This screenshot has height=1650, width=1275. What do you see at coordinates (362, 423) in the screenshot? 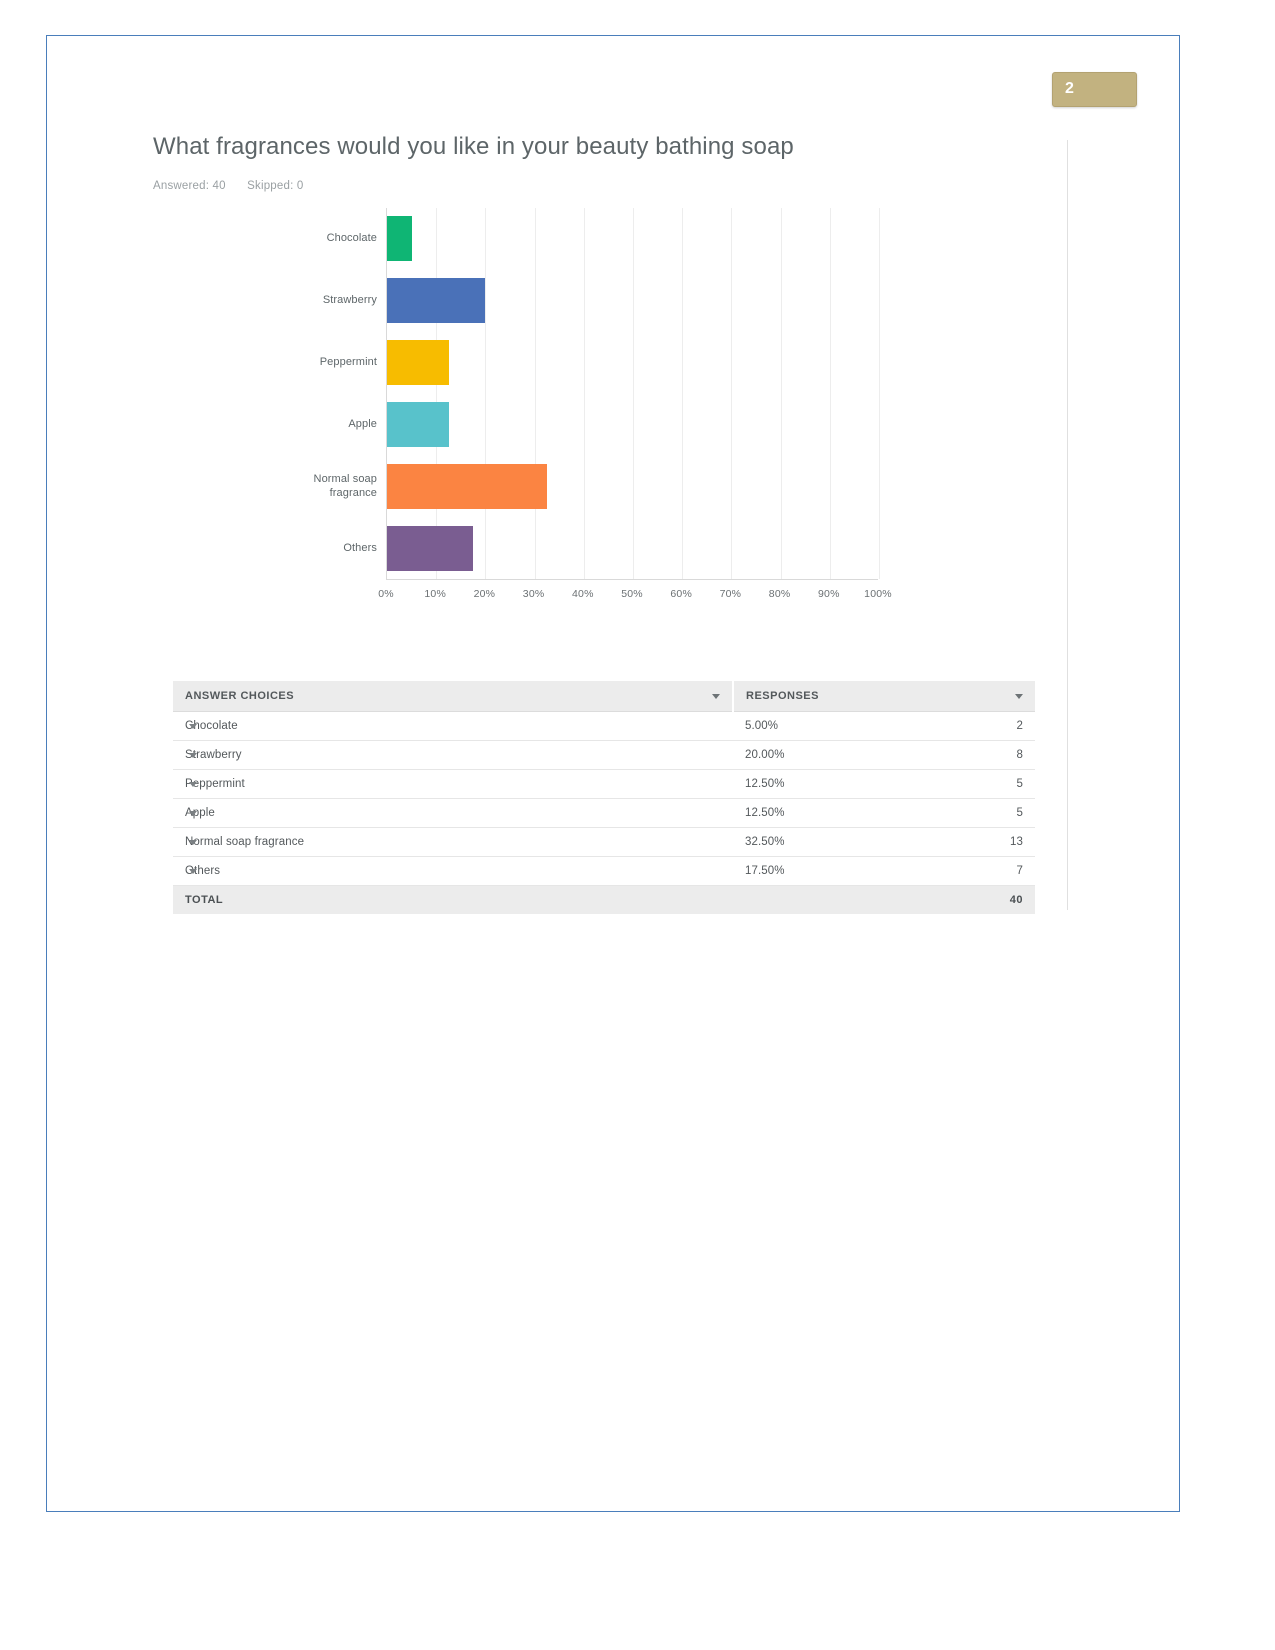
I see `chart-category-label: Apple` at bounding box center [362, 423].